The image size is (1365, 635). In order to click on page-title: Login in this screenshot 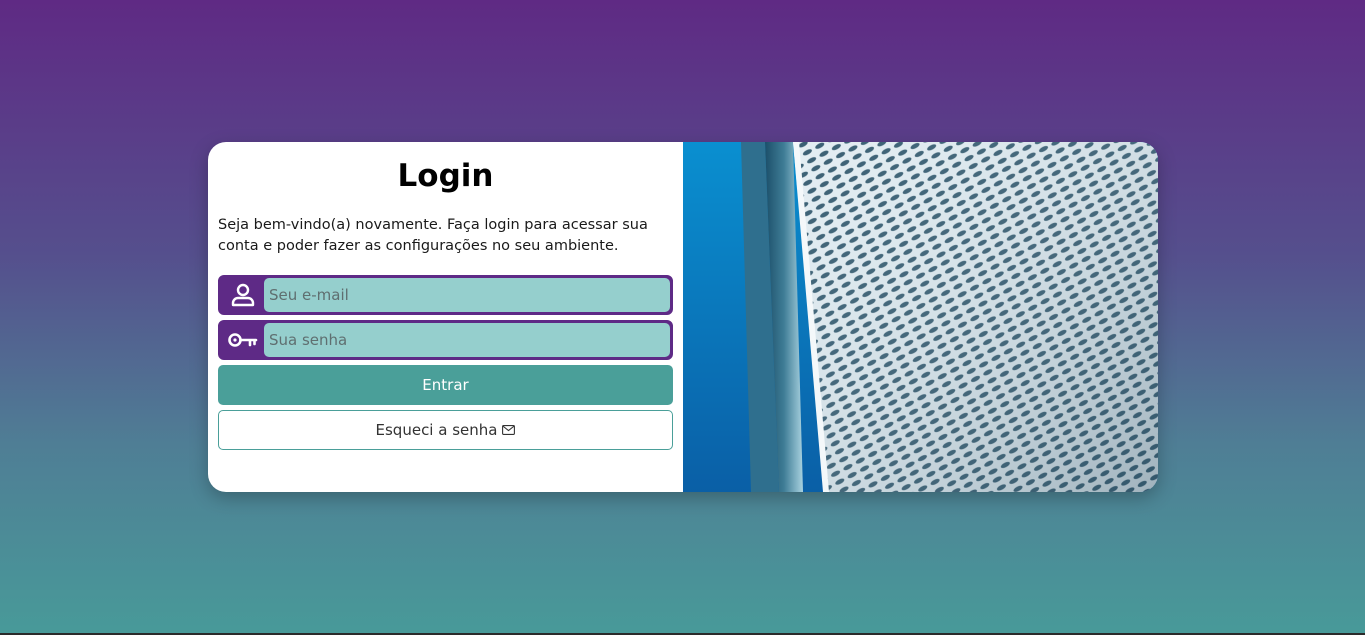, I will do `click(445, 176)`.